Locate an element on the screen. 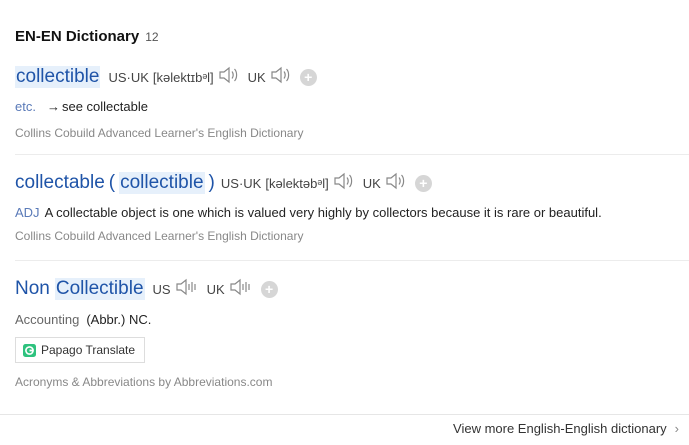  part-of-speech: etc. is located at coordinates (25, 106).